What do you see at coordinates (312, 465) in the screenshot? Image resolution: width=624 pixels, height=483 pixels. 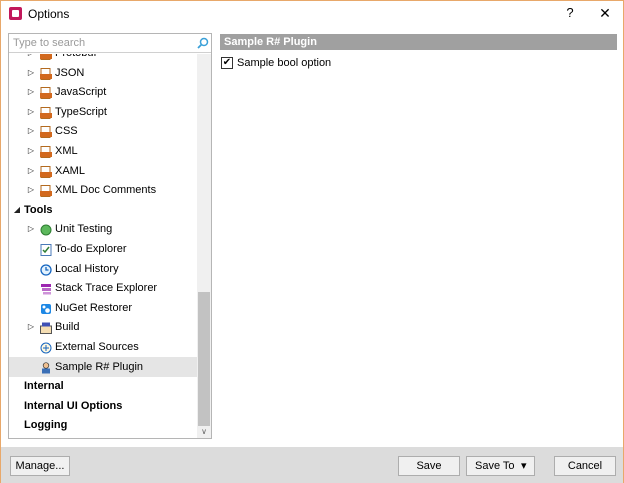 I see `footer-bar: Manage... Save Save To ▾ Cancel` at bounding box center [312, 465].